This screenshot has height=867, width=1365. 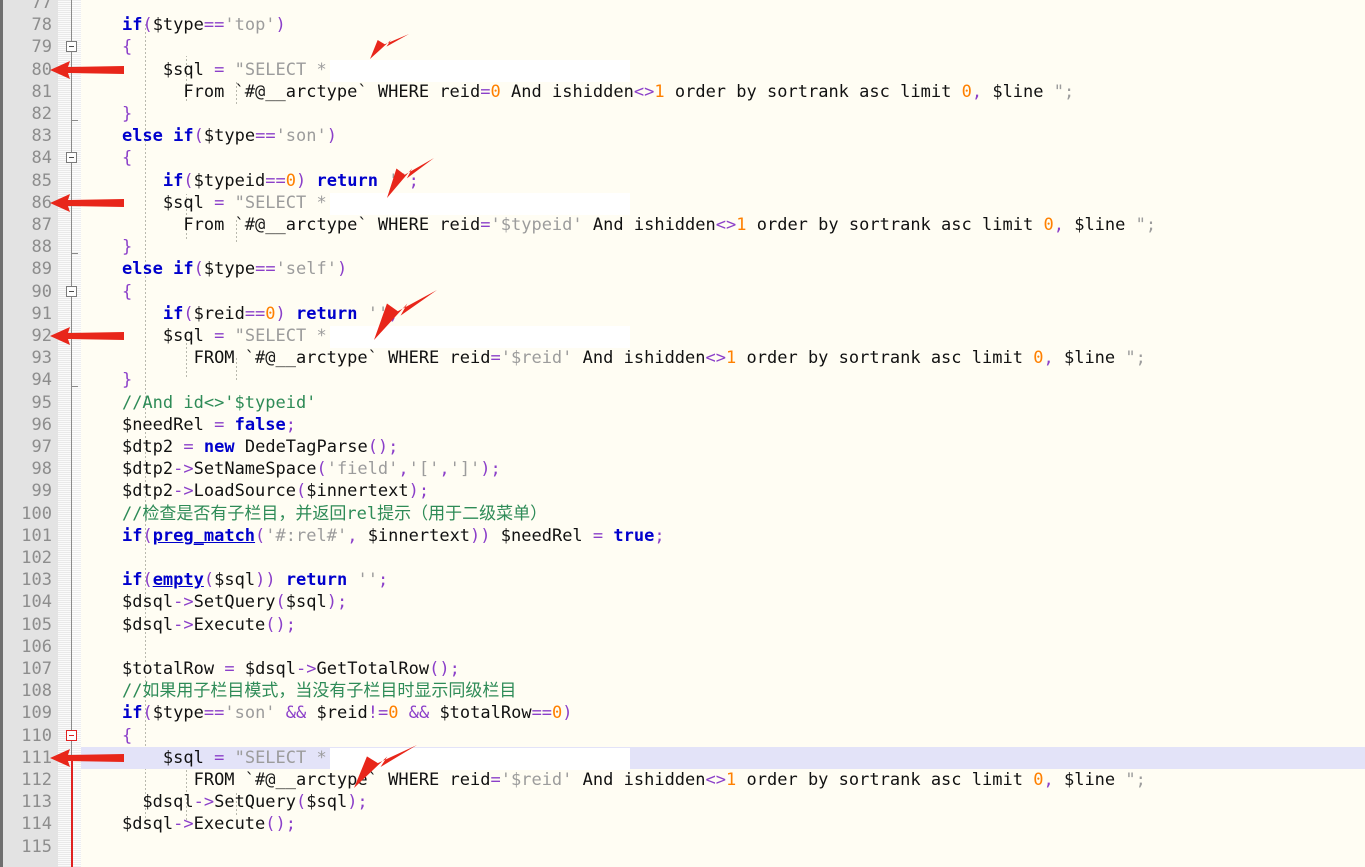 I want to click on line-code-text: $dtp2->SetNameSpace('field','[',']');, so click(x=291, y=469).